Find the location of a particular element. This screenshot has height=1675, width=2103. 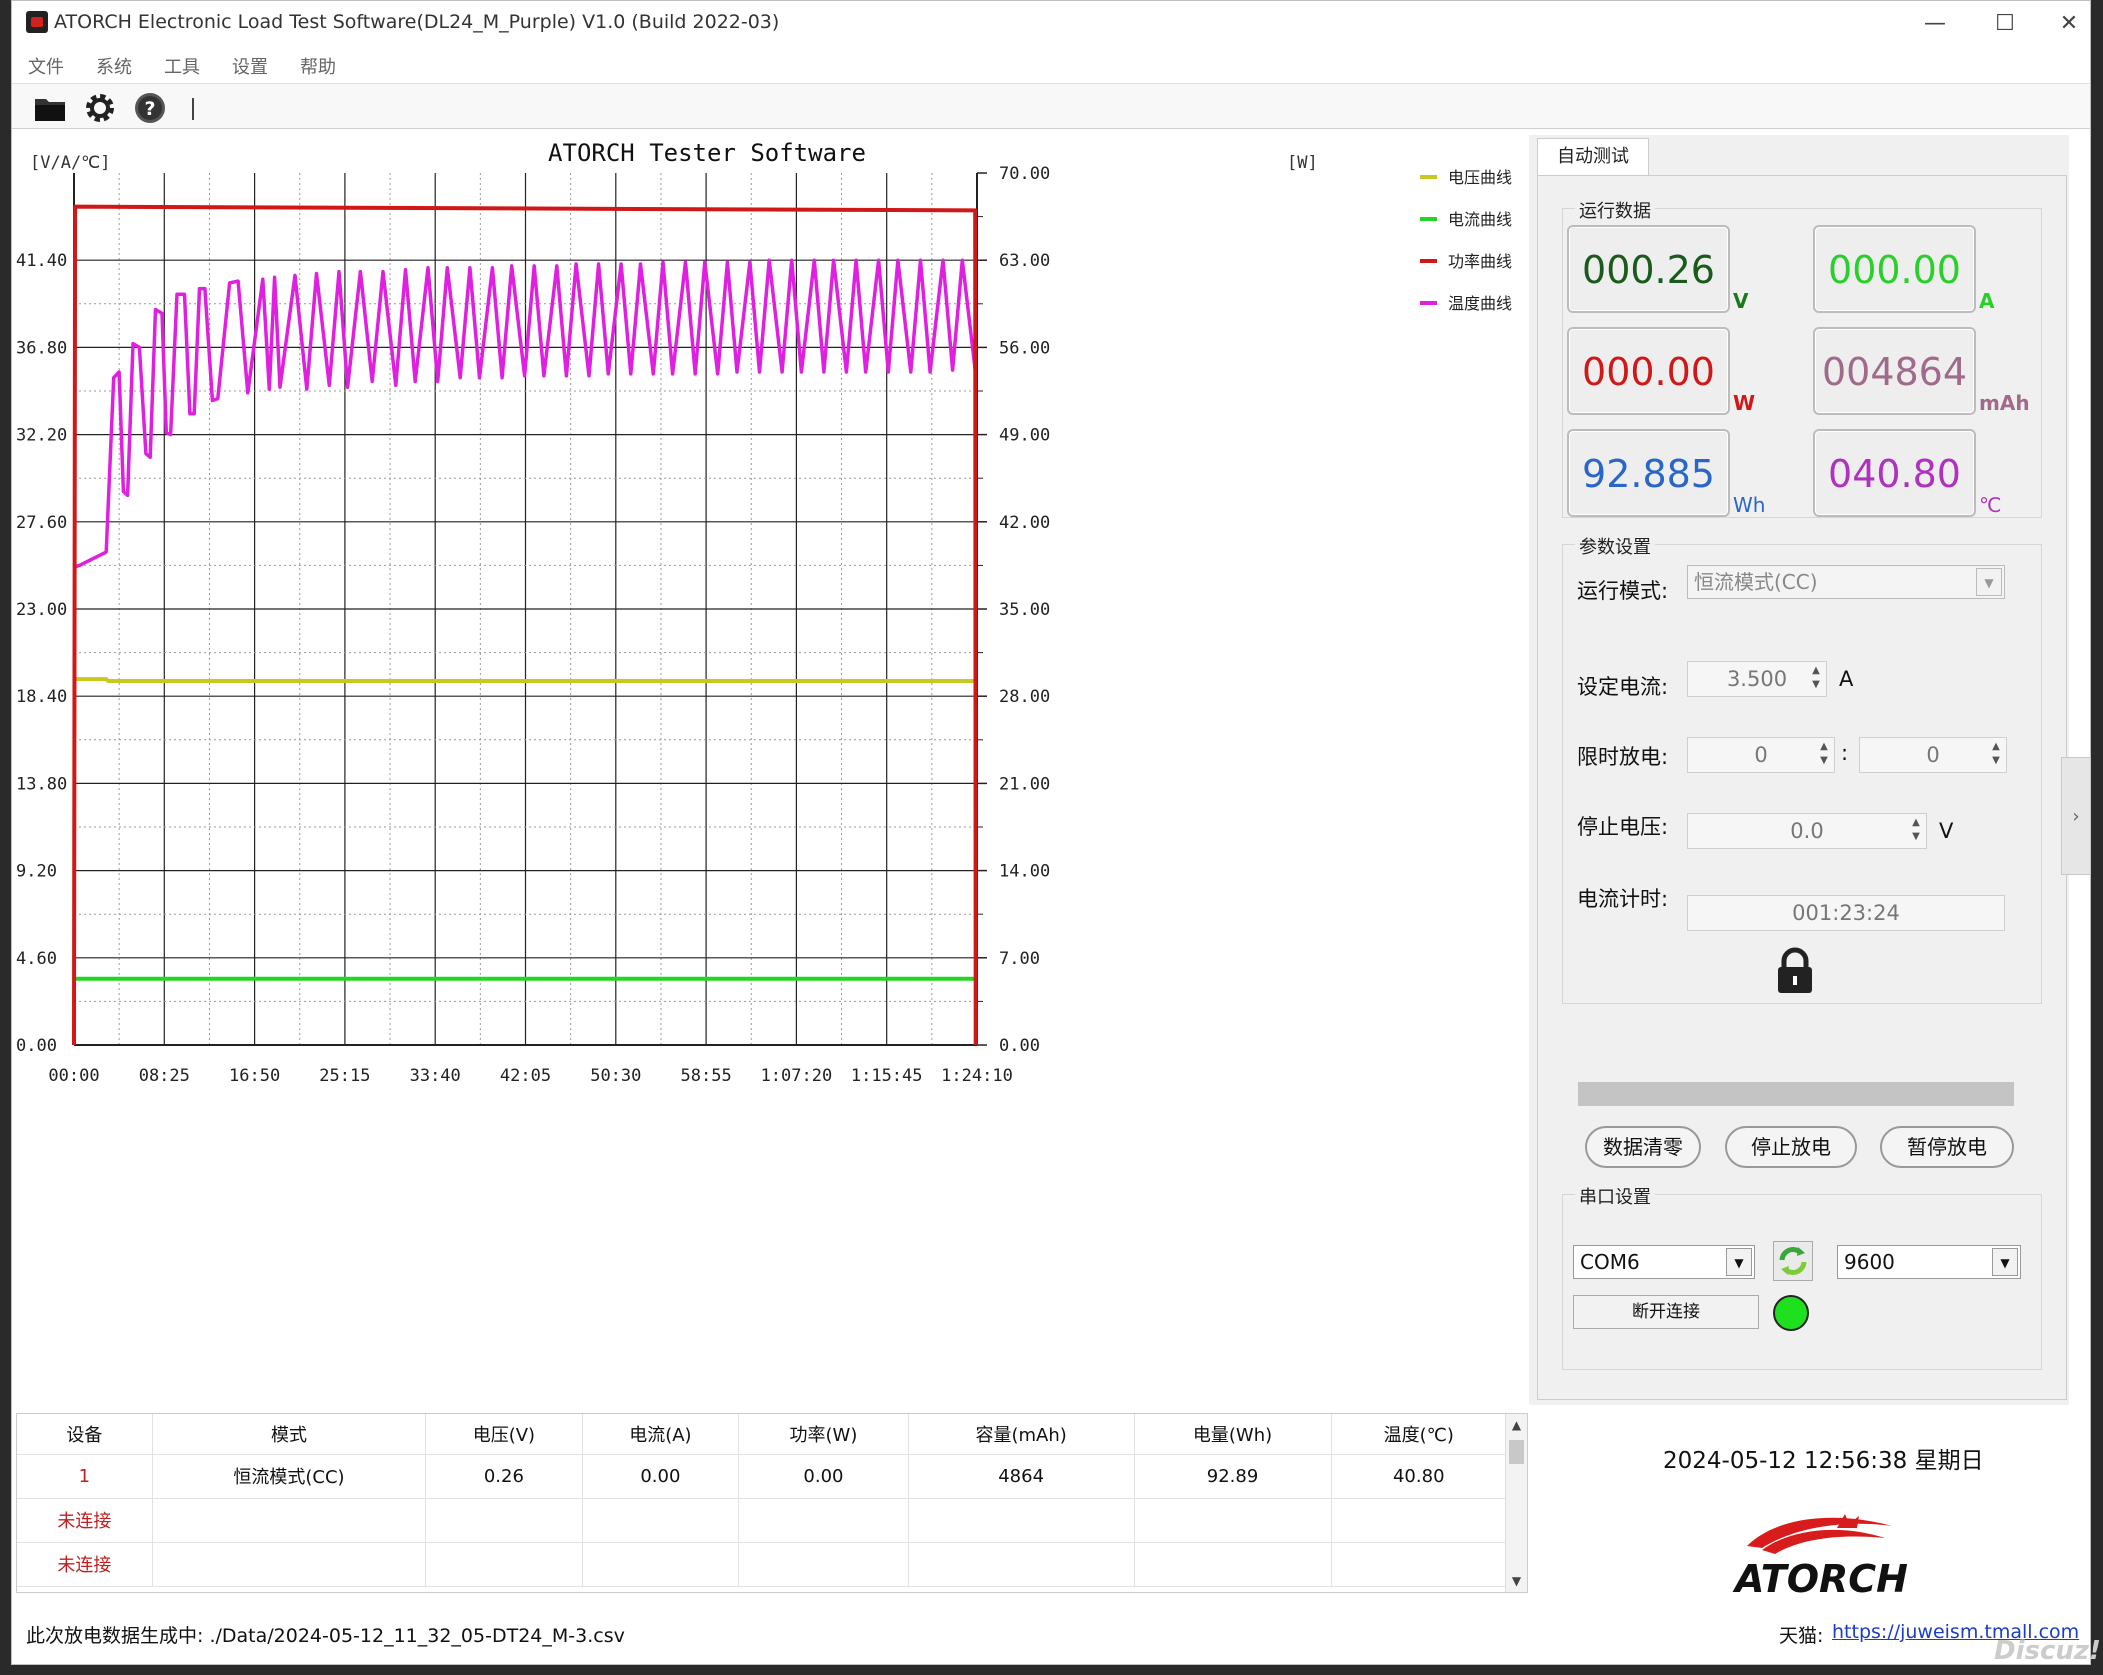

voltage-display: 000.26 is located at coordinates (1648, 269).